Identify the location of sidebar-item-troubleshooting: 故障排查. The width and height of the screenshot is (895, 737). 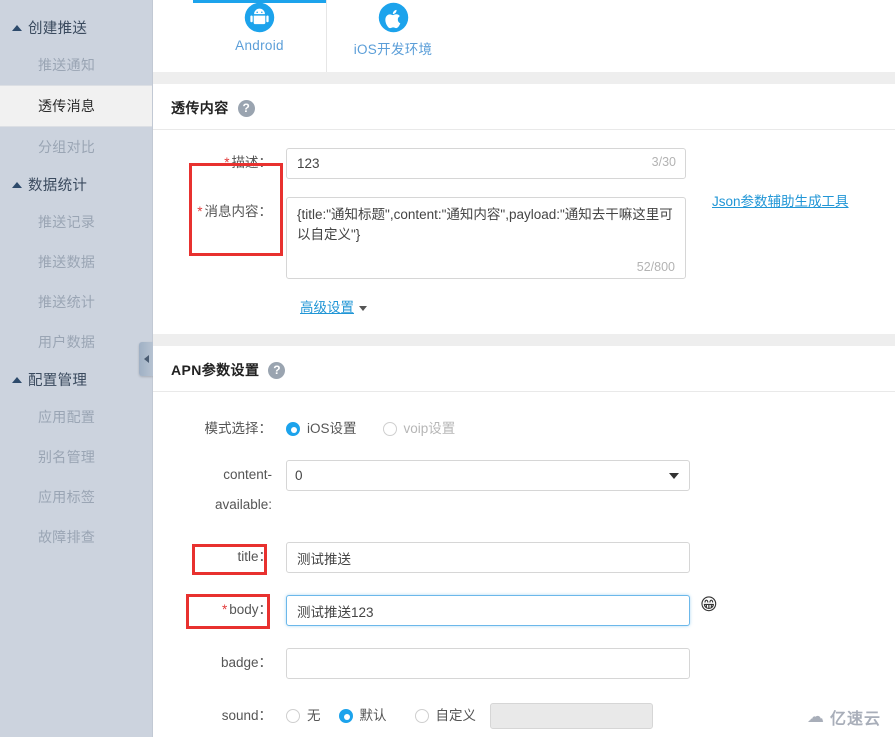
(76, 537).